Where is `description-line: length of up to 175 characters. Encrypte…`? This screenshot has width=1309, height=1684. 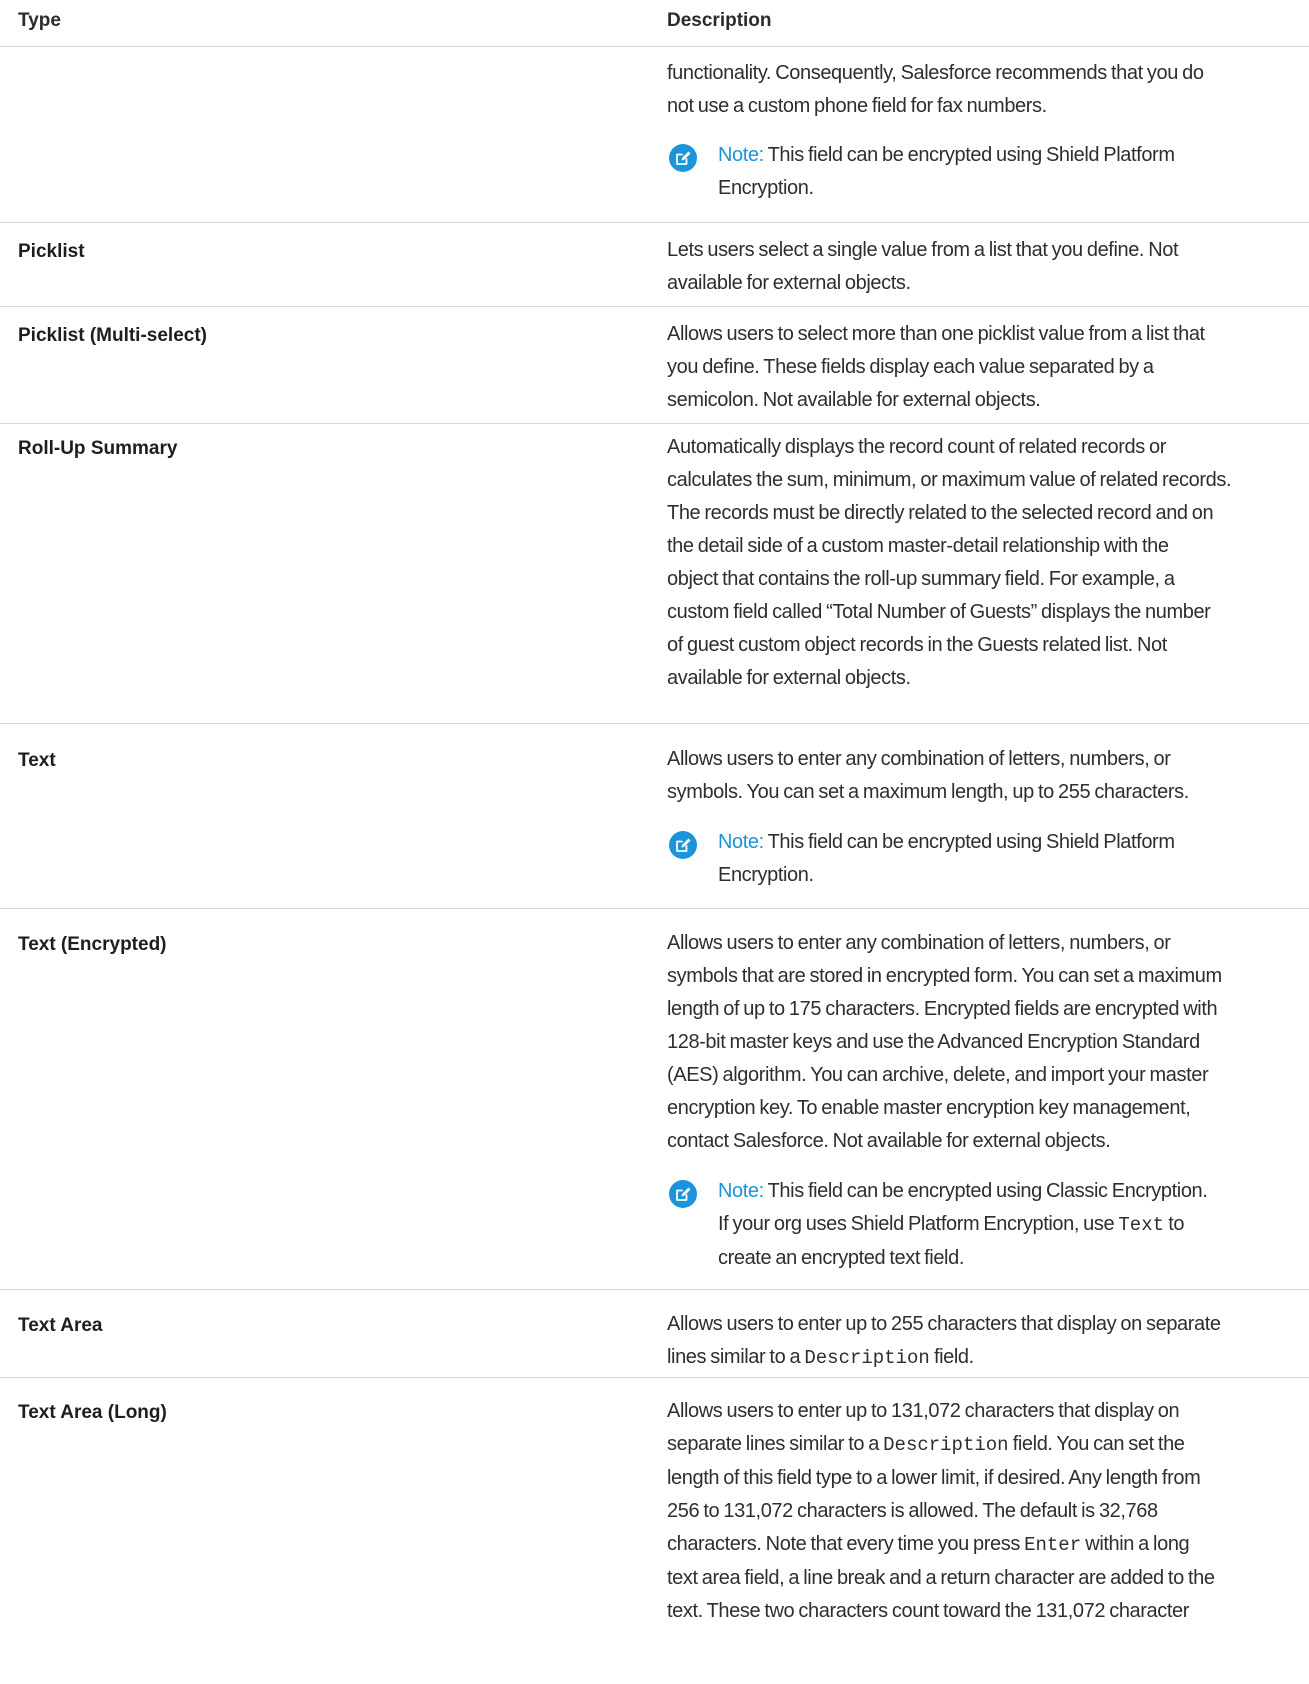 description-line: length of up to 175 characters. Encrypte… is located at coordinates (942, 1009).